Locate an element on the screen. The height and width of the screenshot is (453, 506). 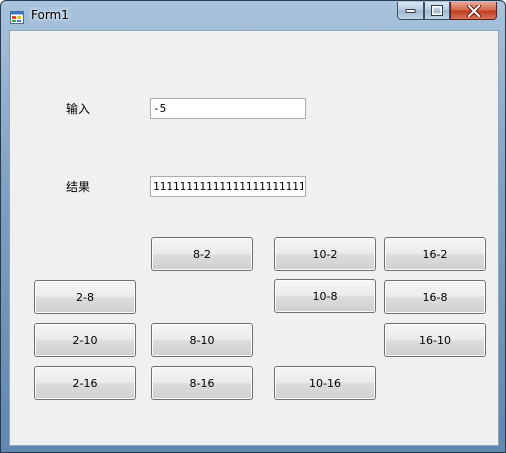
title-bar: Form1 is located at coordinates (253, 15).